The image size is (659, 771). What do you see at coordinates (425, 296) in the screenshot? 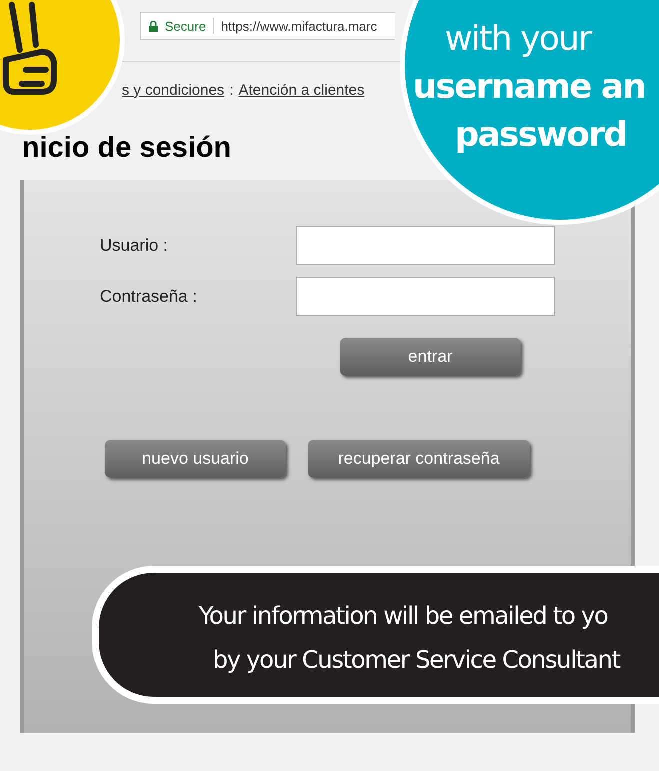
I see `password-field` at bounding box center [425, 296].